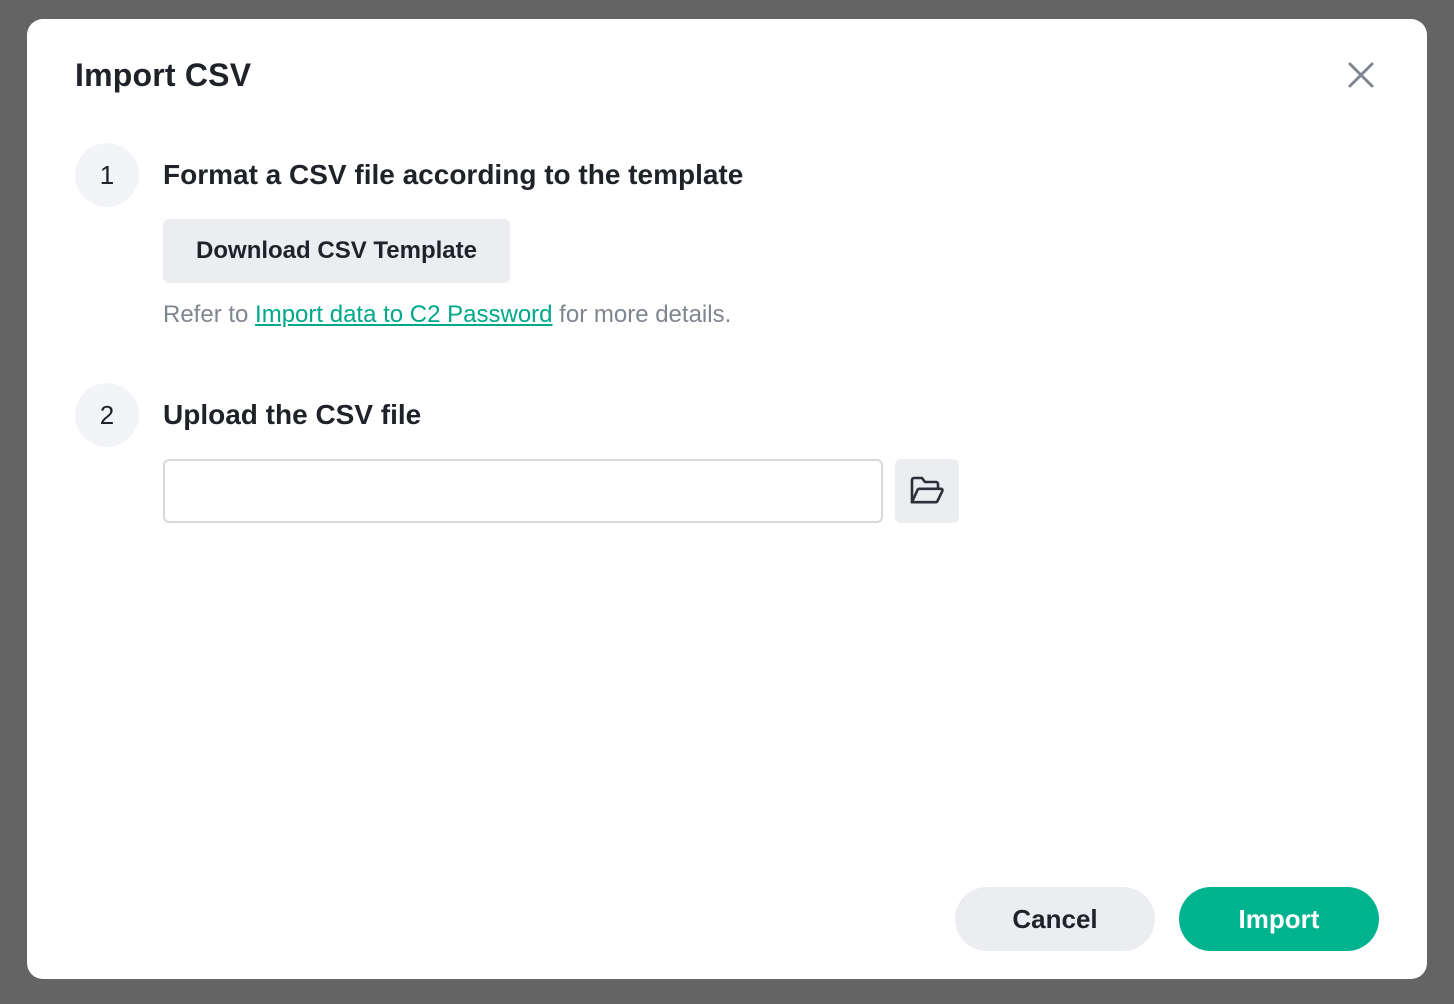 The height and width of the screenshot is (1004, 1454). What do you see at coordinates (107, 415) in the screenshot?
I see `step-2-badge: 2` at bounding box center [107, 415].